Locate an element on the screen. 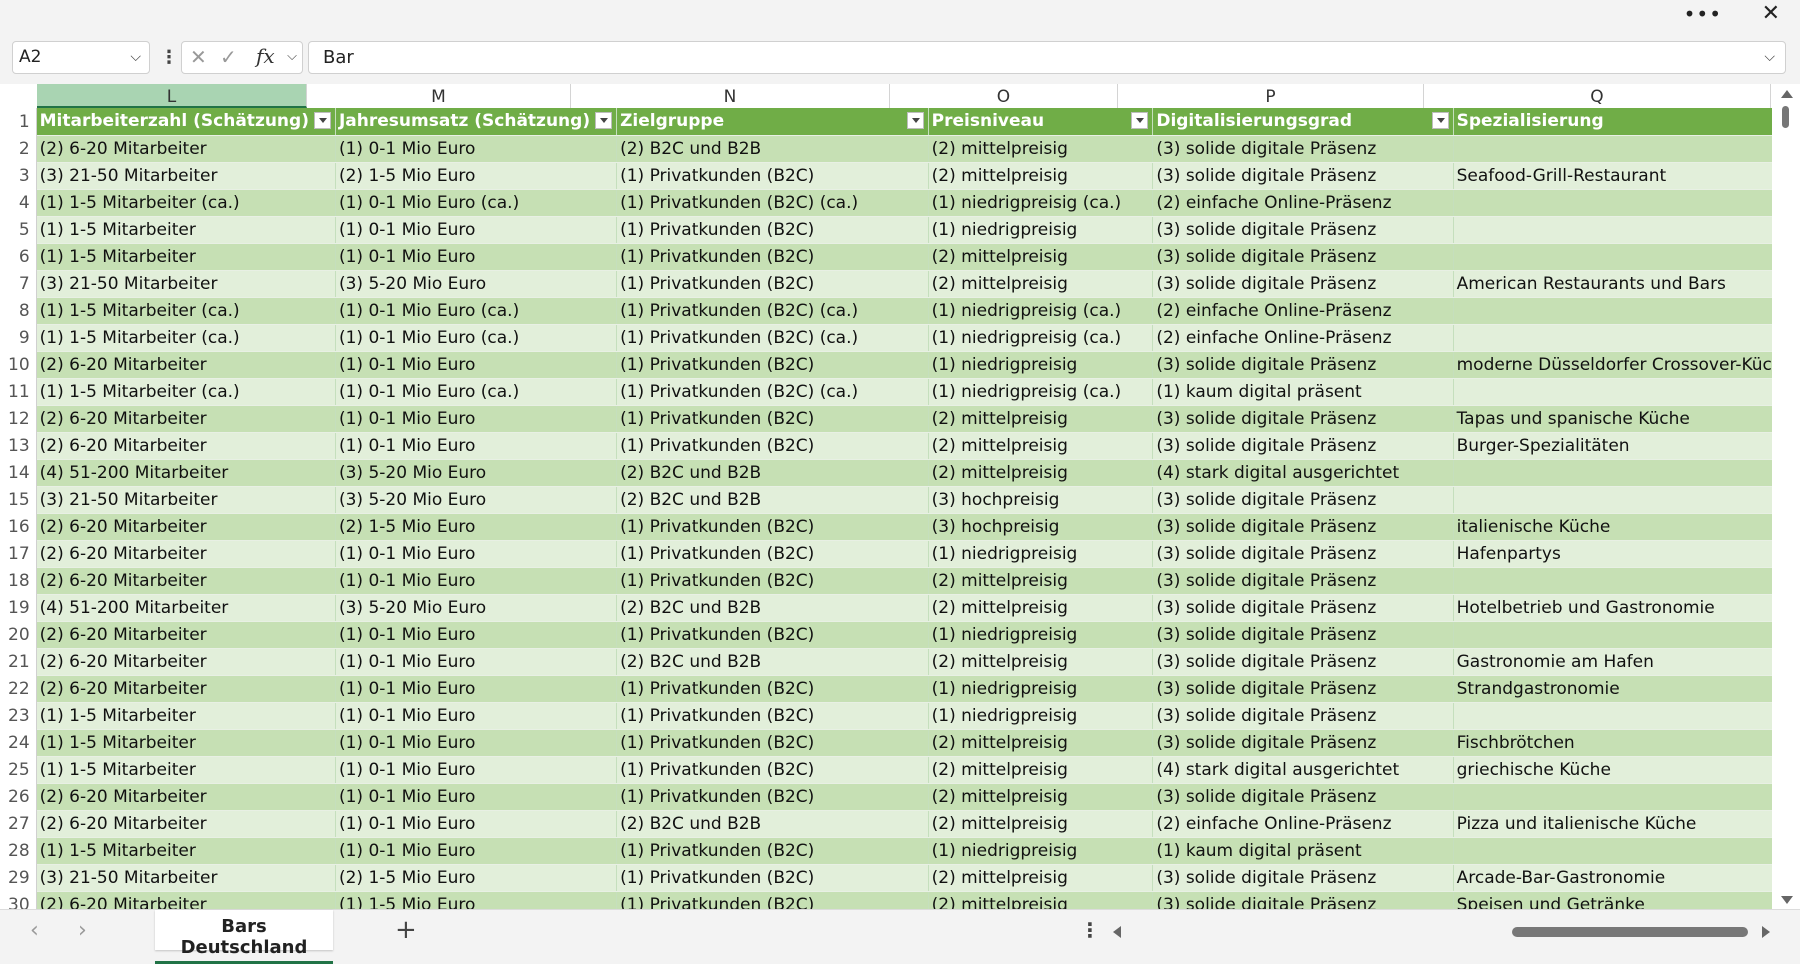 The width and height of the screenshot is (1800, 964). table-cell: Speisen und Getränke is located at coordinates (1626, 900).